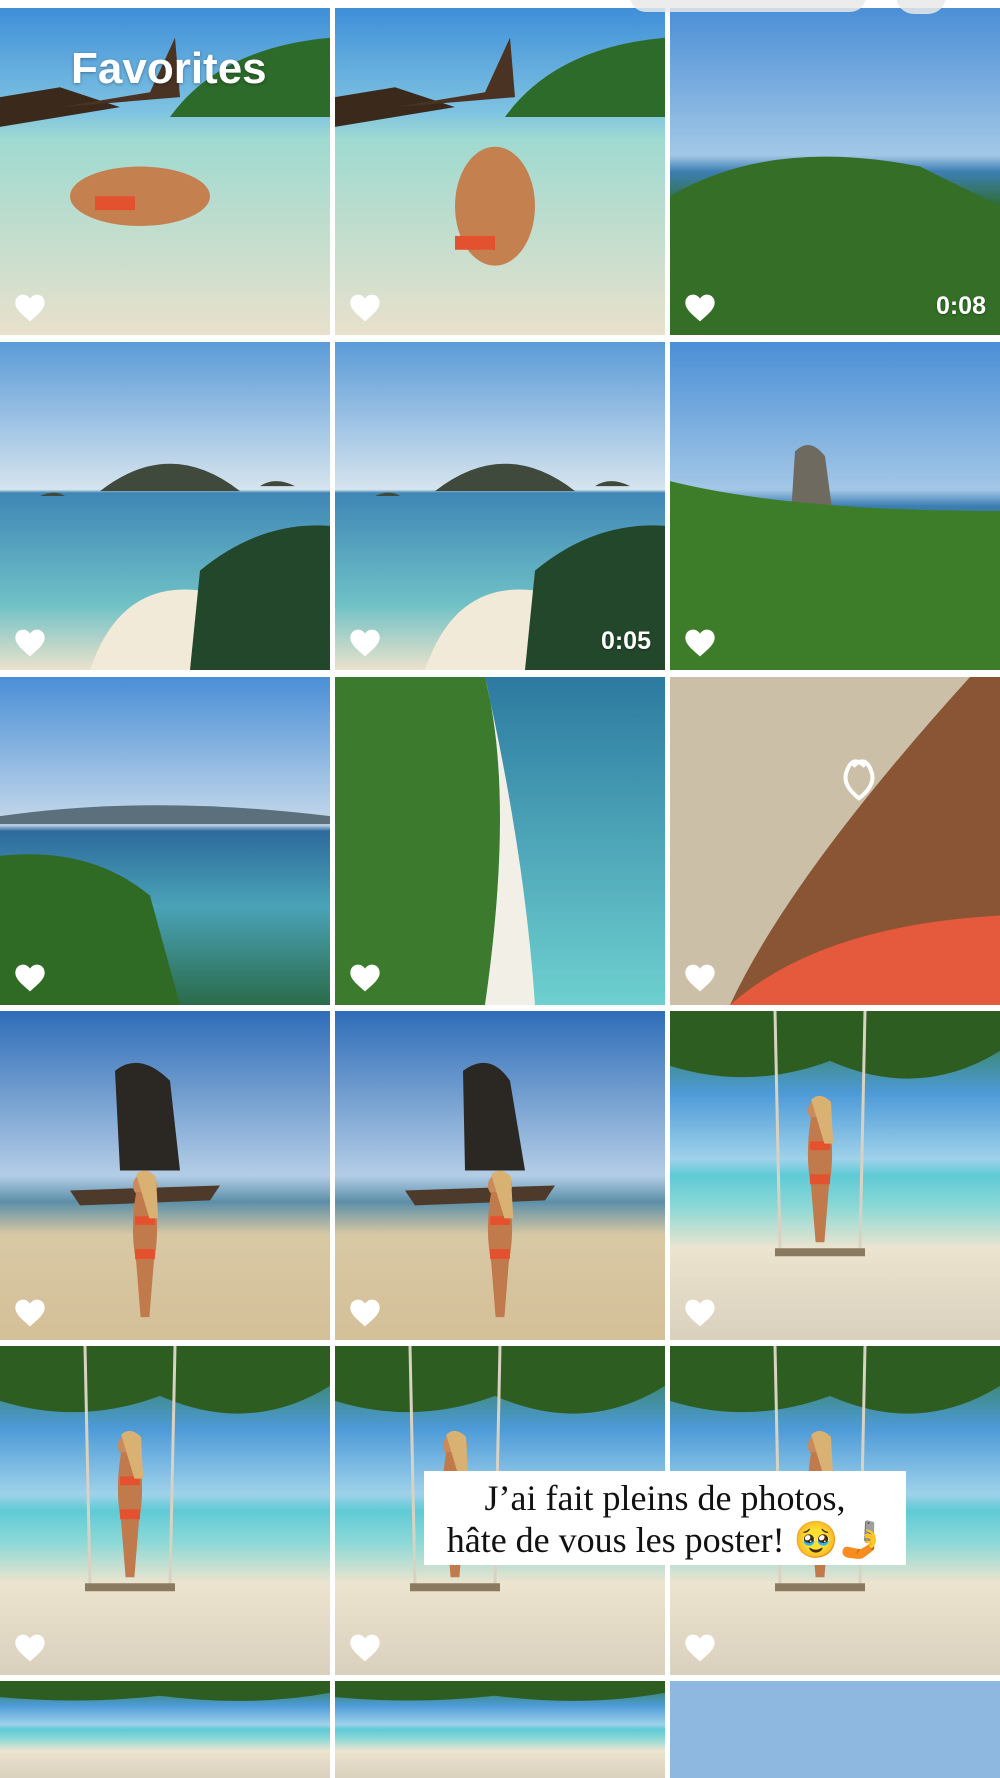  I want to click on album-title: Favorites, so click(169, 68).